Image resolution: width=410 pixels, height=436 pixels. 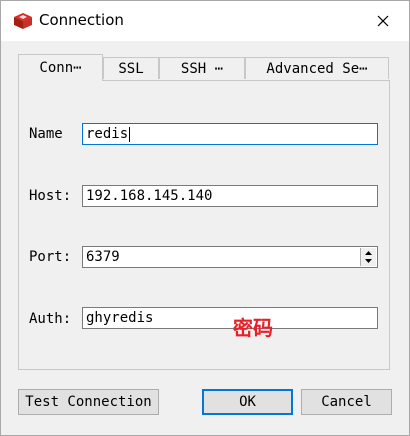 What do you see at coordinates (107, 134) in the screenshot?
I see `name-value: redis` at bounding box center [107, 134].